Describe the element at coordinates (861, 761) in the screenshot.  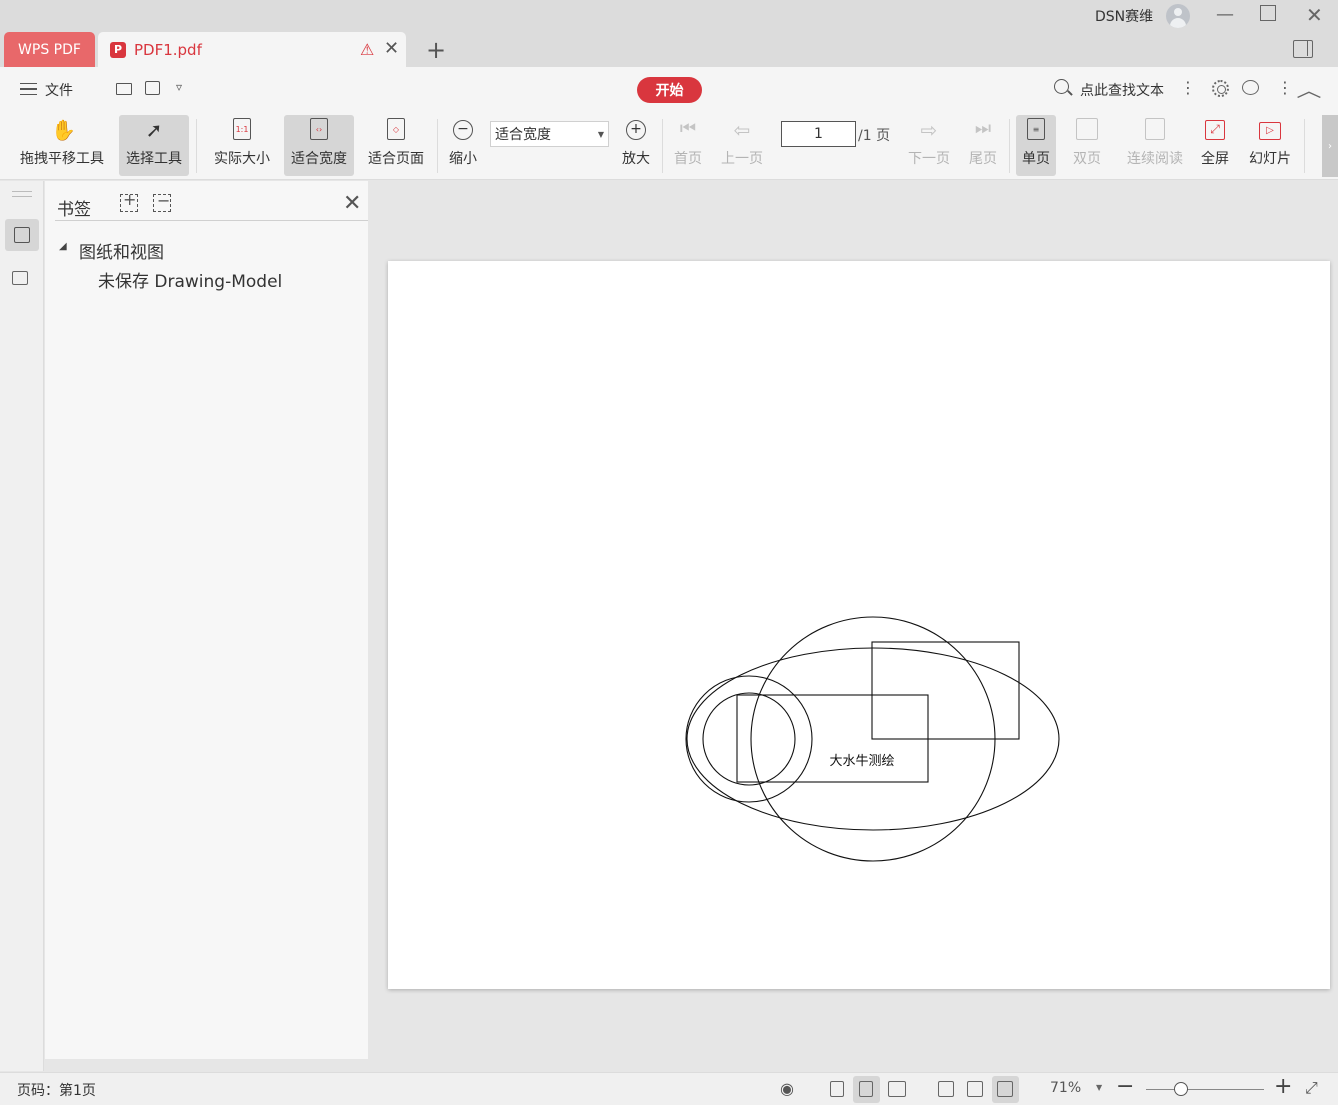
I see `drawing-label: 大水牛测绘` at that location.